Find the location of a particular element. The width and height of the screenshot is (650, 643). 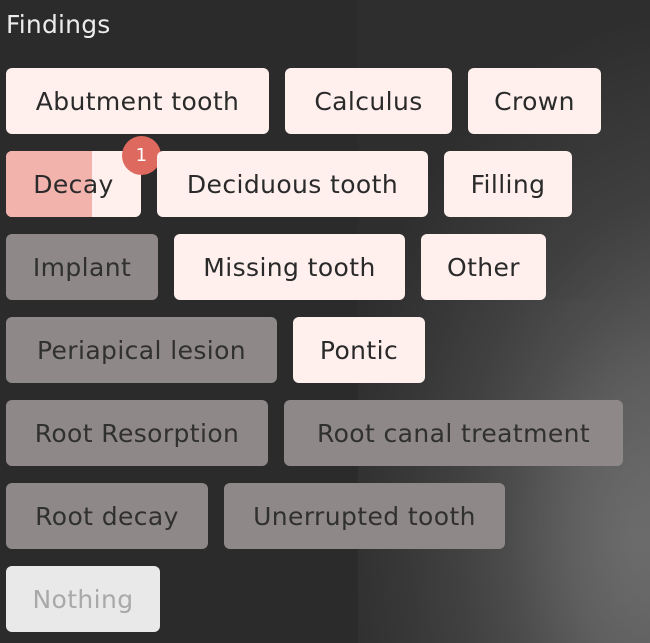

finding-filling: Filling is located at coordinates (508, 184).